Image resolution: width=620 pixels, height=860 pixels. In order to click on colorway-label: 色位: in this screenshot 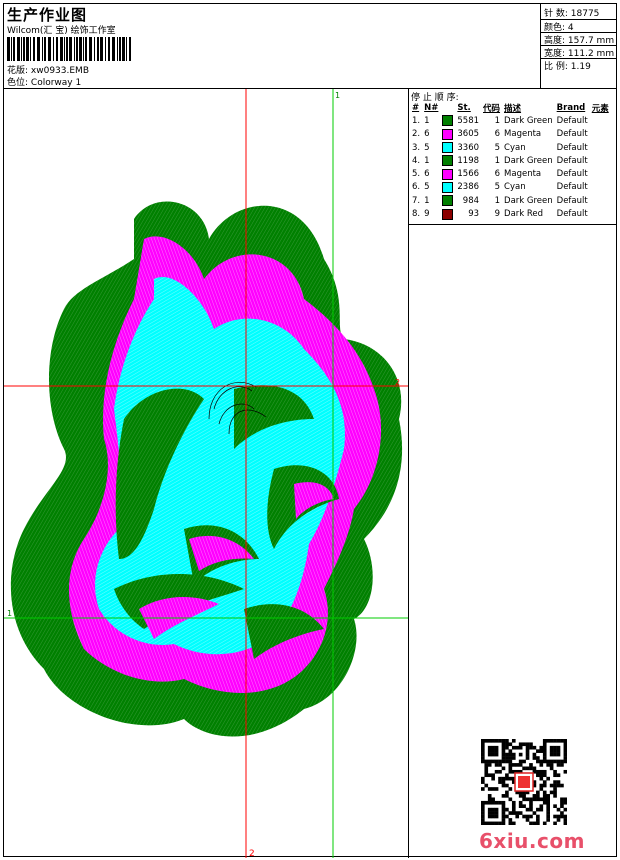, I will do `click(18, 83)`.